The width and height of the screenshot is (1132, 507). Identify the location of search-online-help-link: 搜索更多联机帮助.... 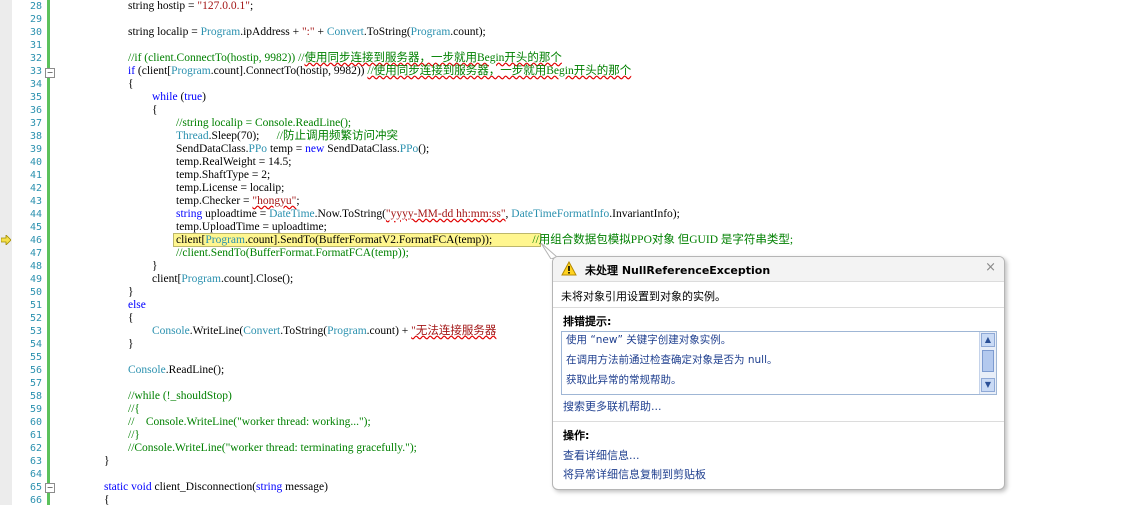
(612, 406).